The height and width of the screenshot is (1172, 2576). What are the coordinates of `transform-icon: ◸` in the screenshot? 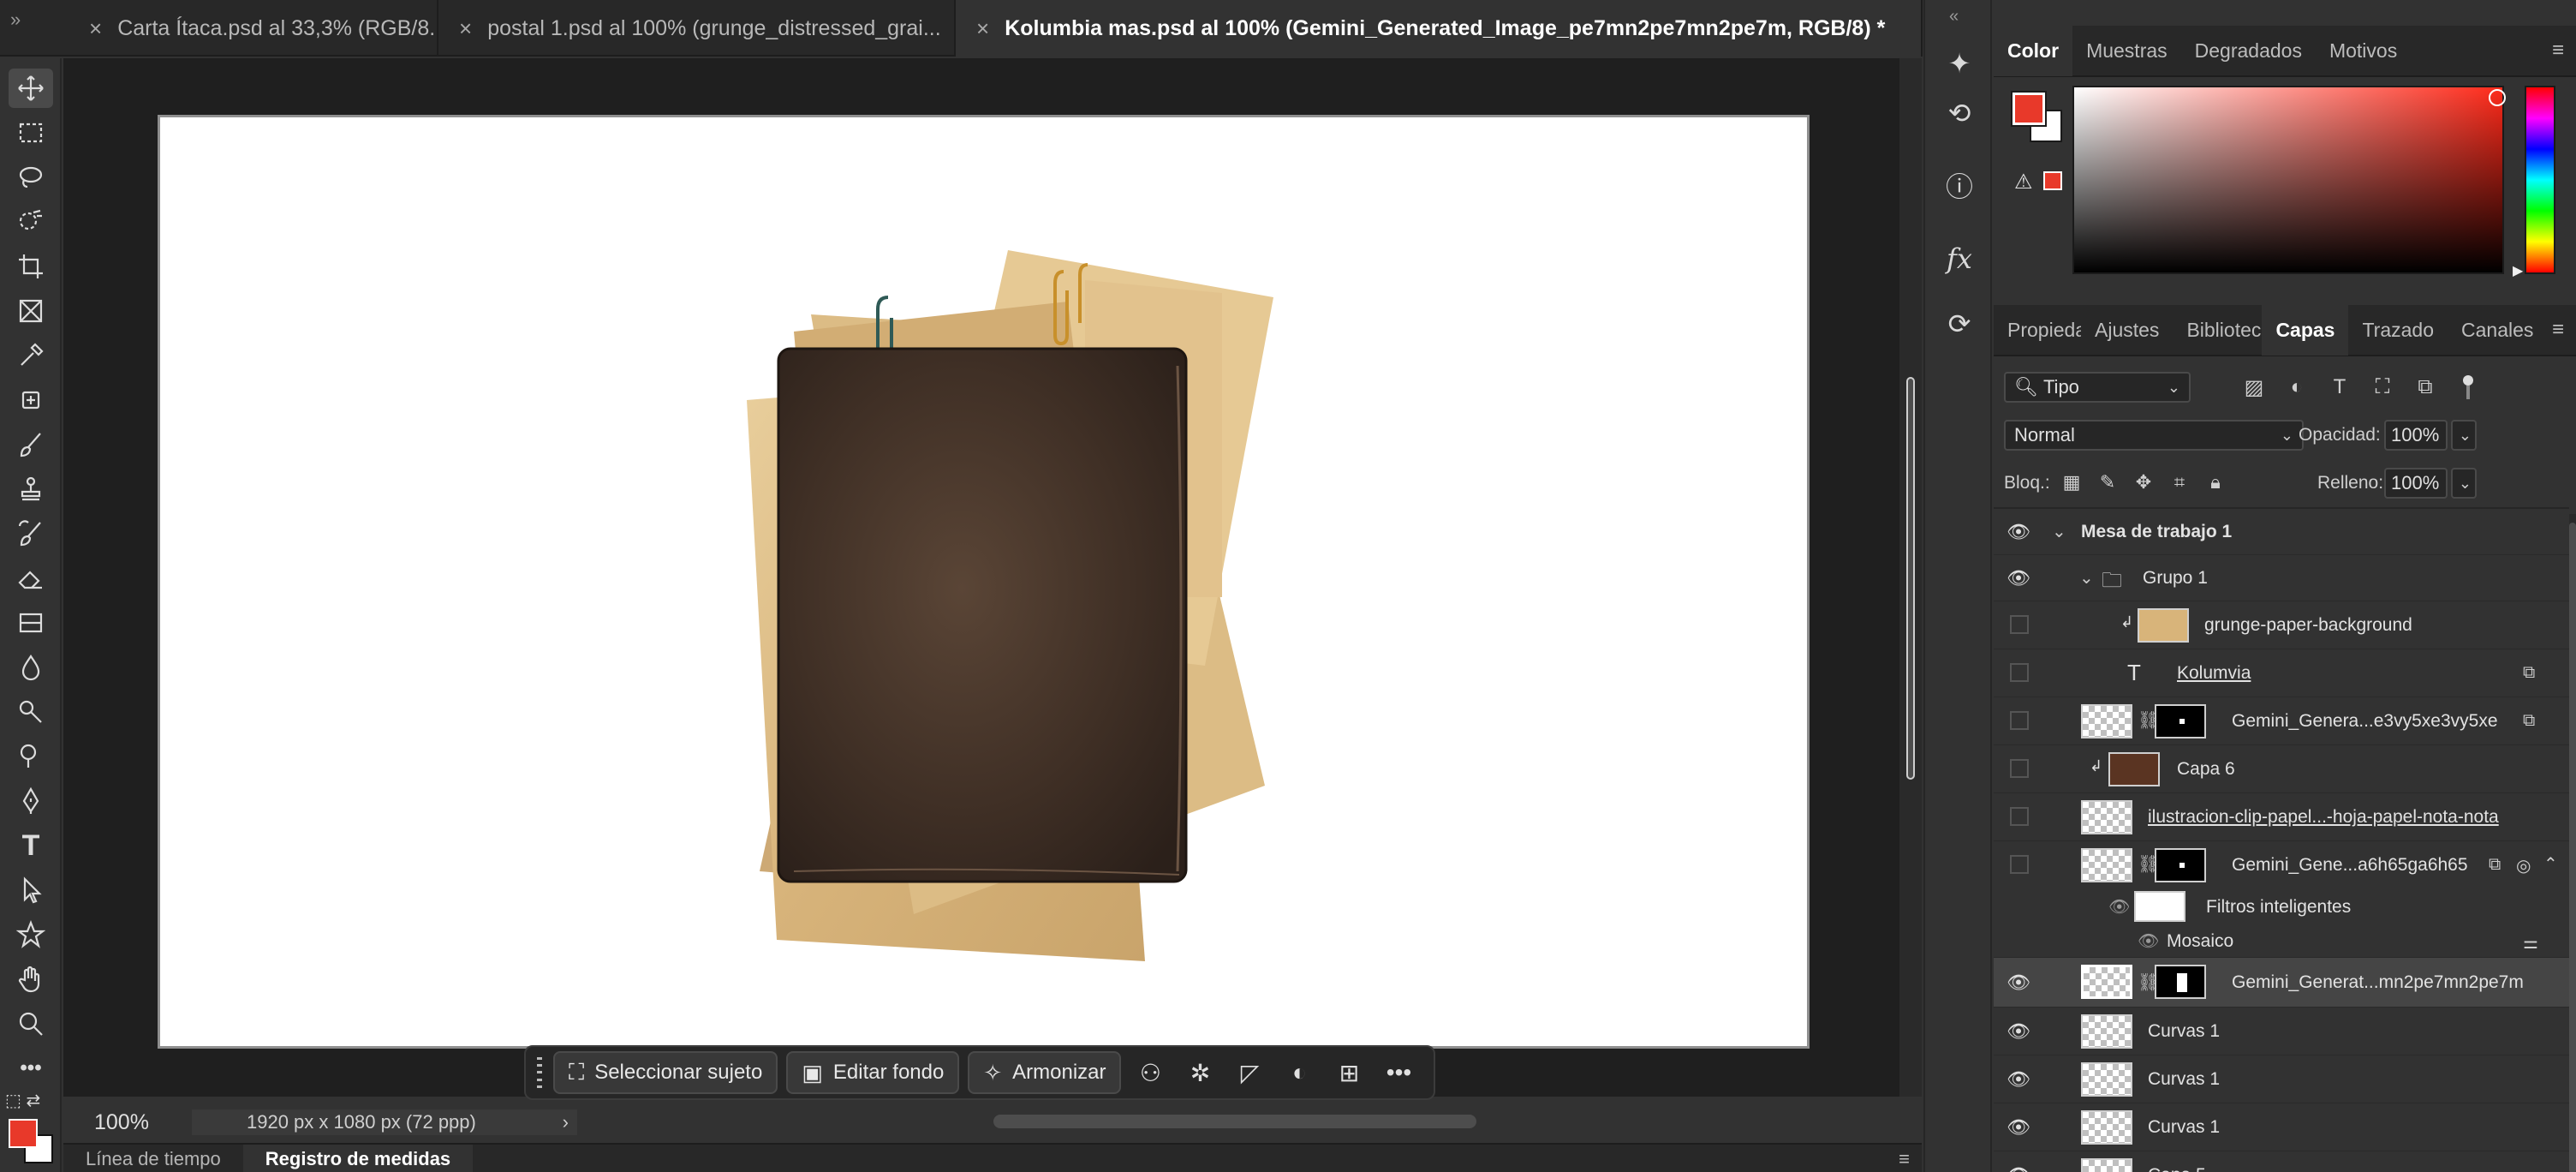 It's located at (1249, 1073).